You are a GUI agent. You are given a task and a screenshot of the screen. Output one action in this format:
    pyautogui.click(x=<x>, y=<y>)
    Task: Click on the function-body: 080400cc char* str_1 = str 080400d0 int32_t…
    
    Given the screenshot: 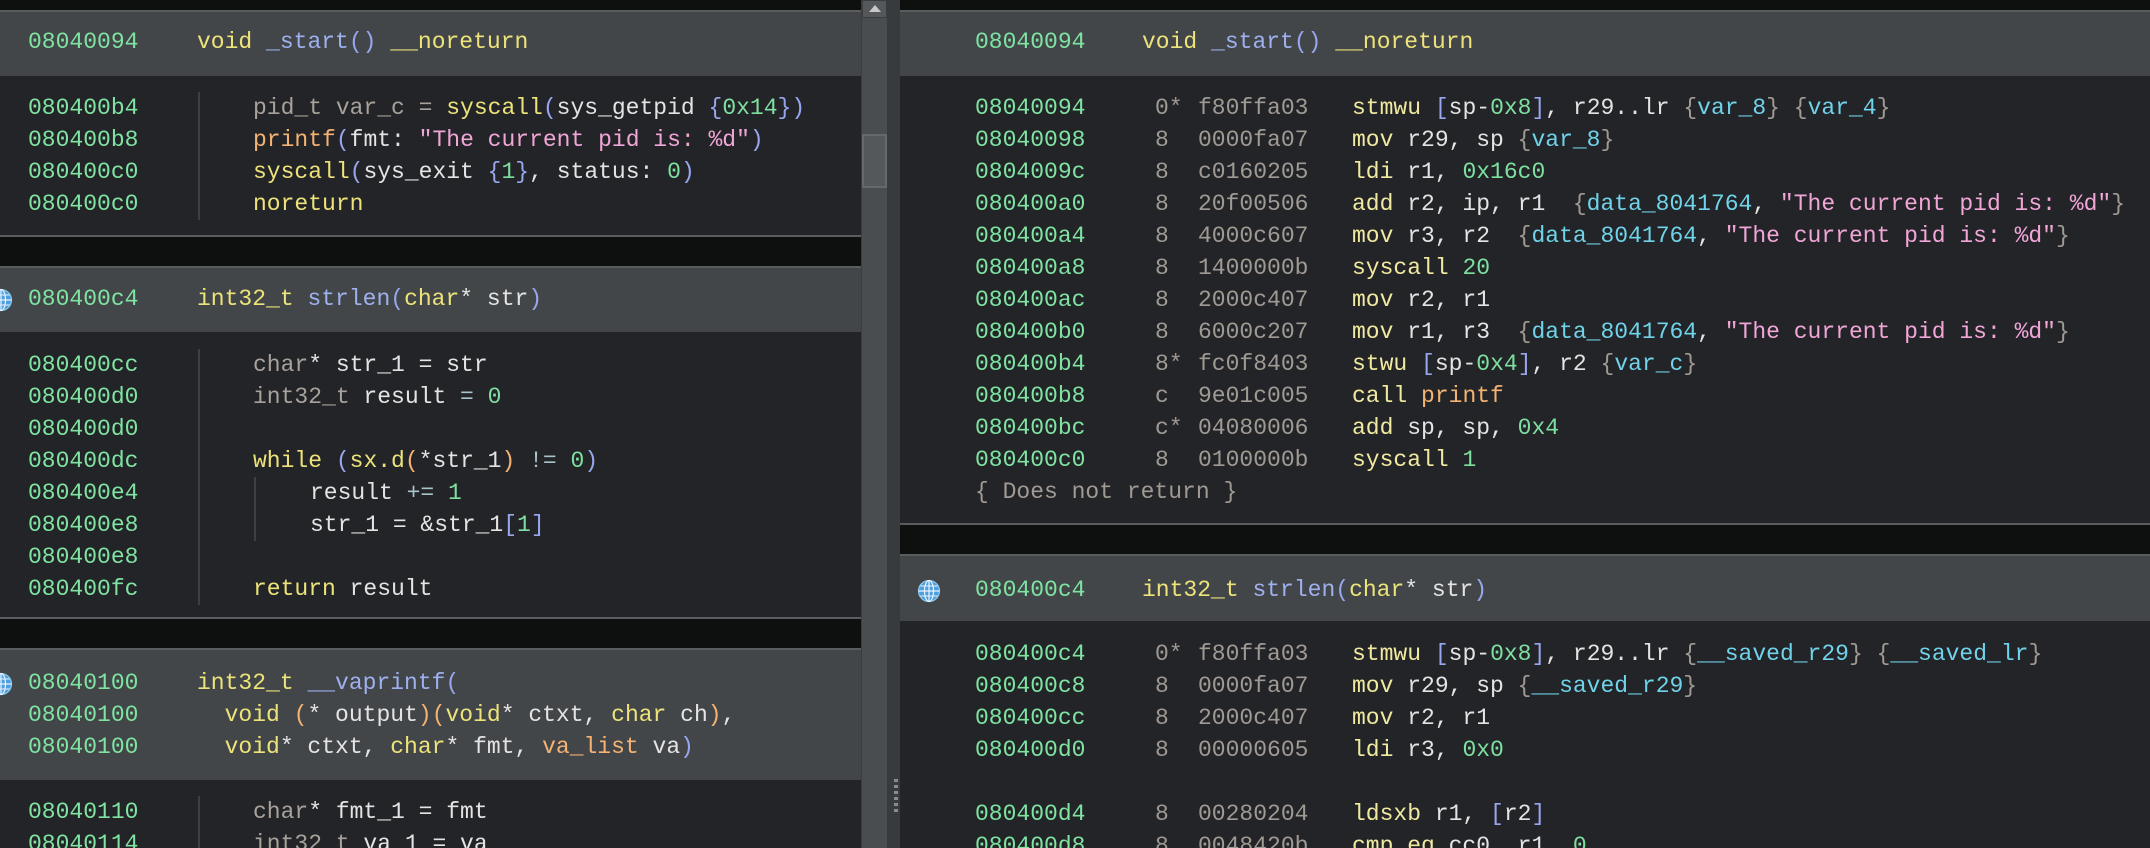 What is the action you would take?
    pyautogui.click(x=430, y=474)
    